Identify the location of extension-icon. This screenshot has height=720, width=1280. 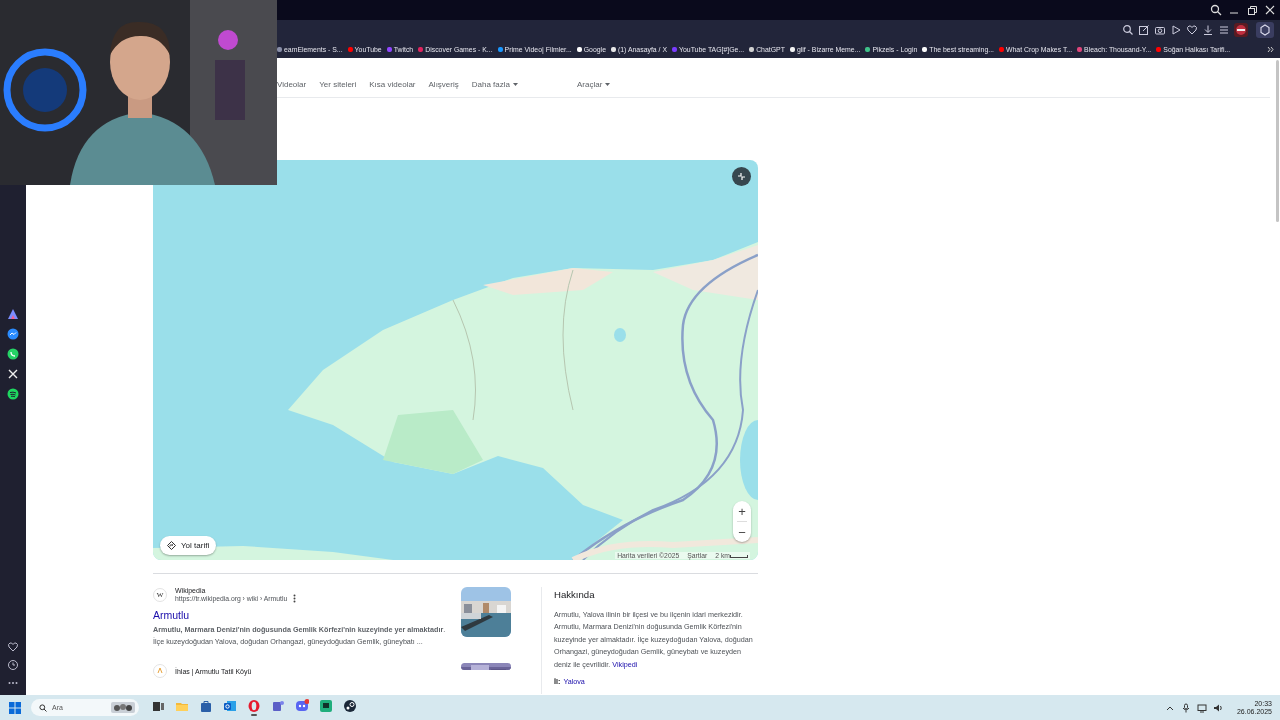
(1265, 30).